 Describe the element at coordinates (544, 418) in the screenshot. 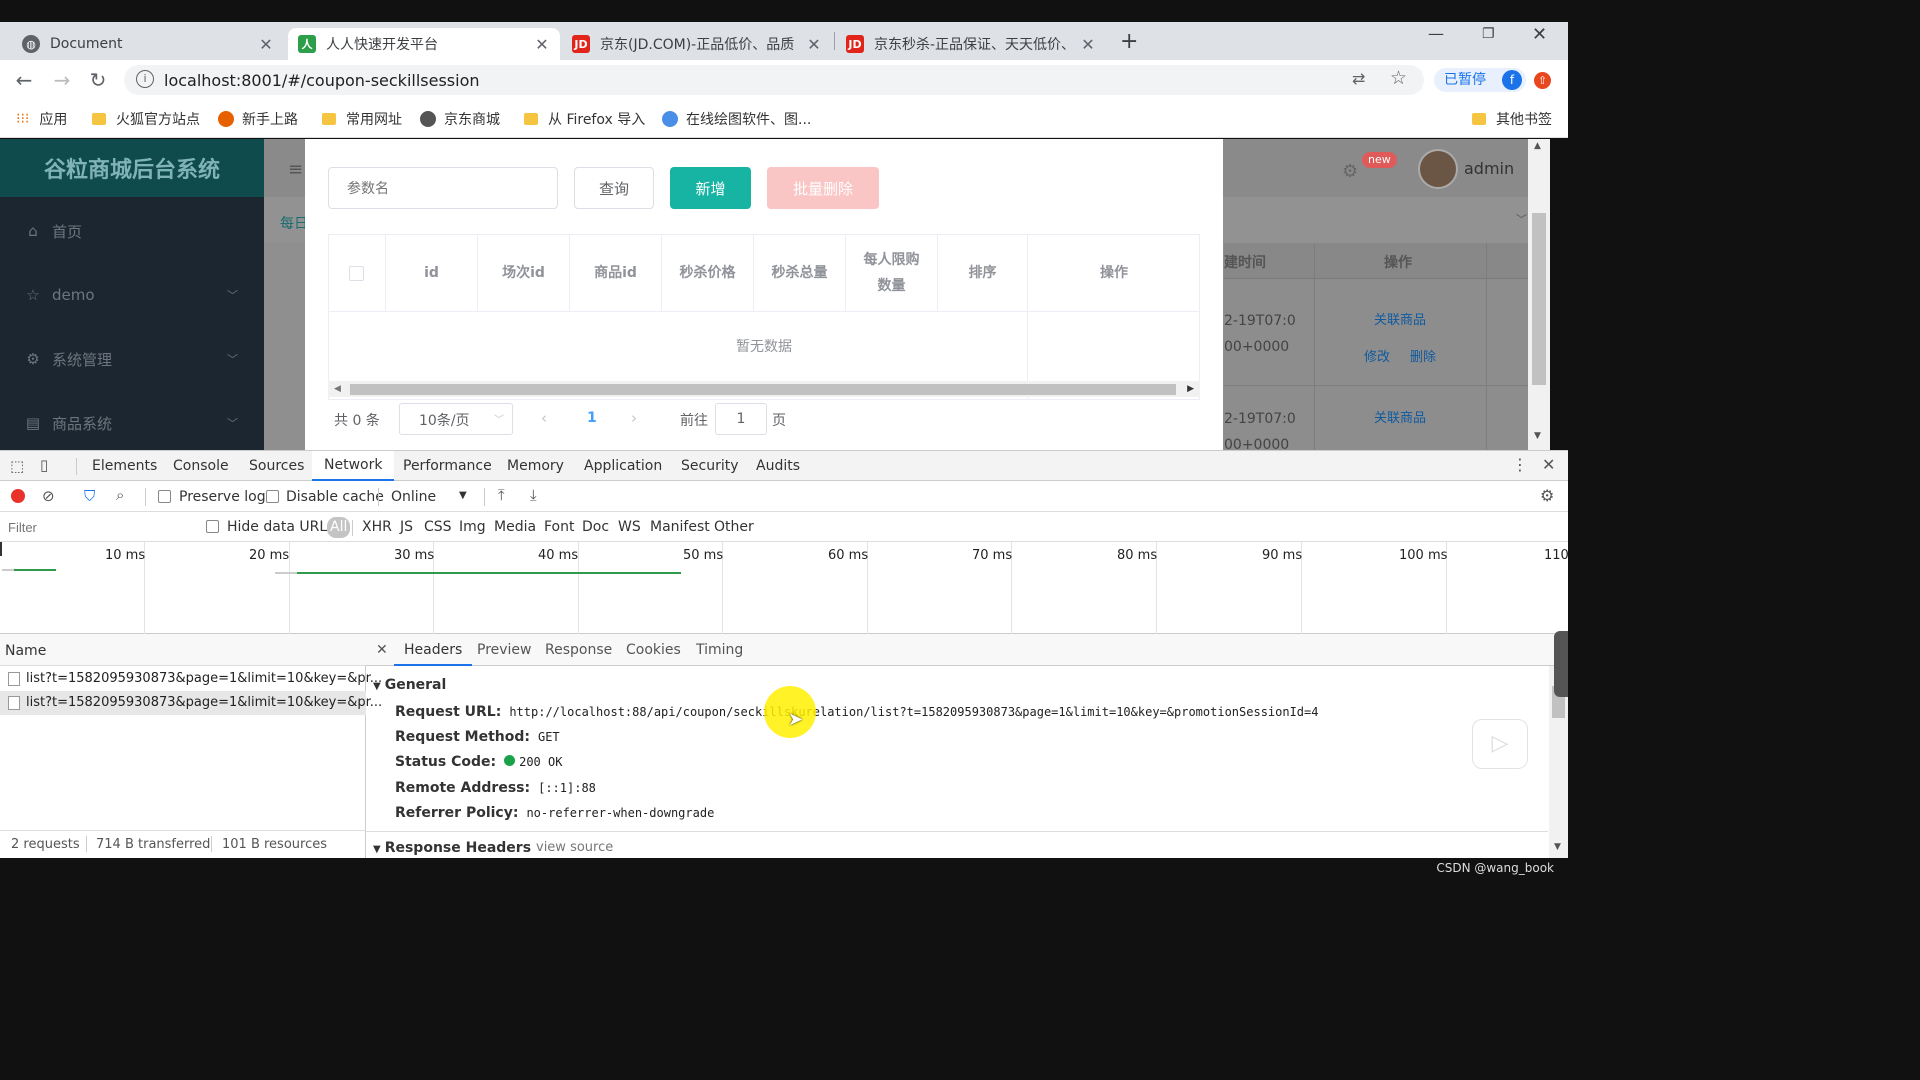

I see `prev-page-icon: ‹` at that location.